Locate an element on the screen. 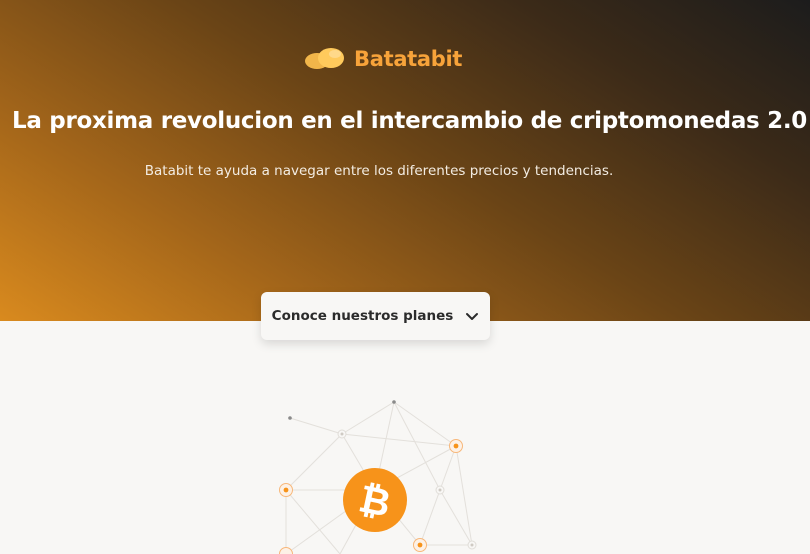 The image size is (810, 554). plans-button: Conoce nuestros planes is located at coordinates (375, 316).